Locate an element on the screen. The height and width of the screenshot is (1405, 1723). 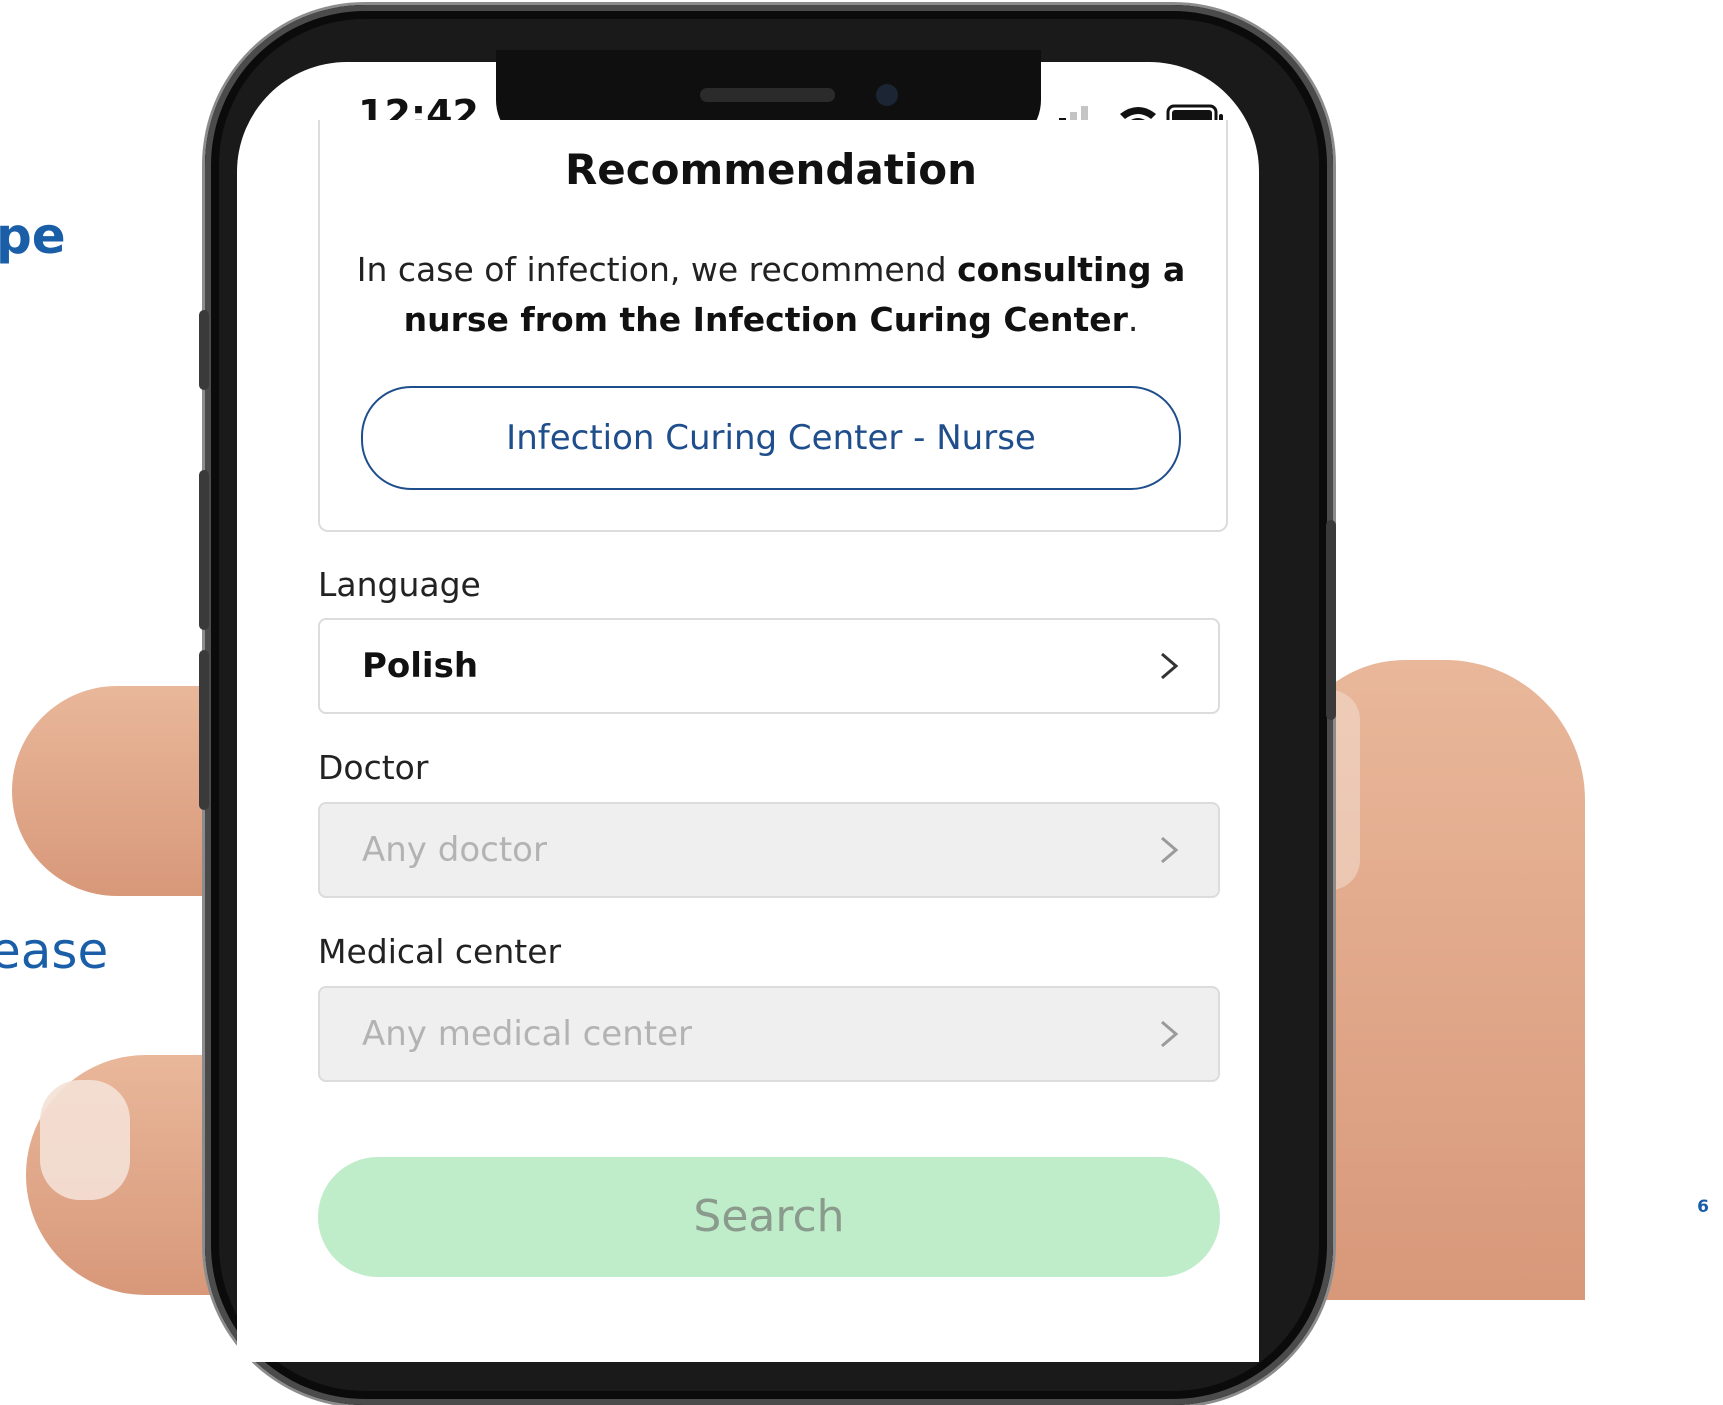
infection-curing-center-nurse-button: Infection Curing Center - Nurse is located at coordinates (771, 438).